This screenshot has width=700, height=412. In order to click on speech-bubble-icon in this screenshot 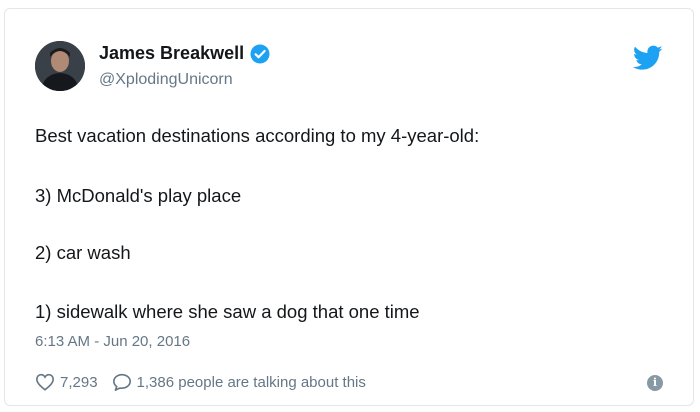, I will do `click(122, 382)`.